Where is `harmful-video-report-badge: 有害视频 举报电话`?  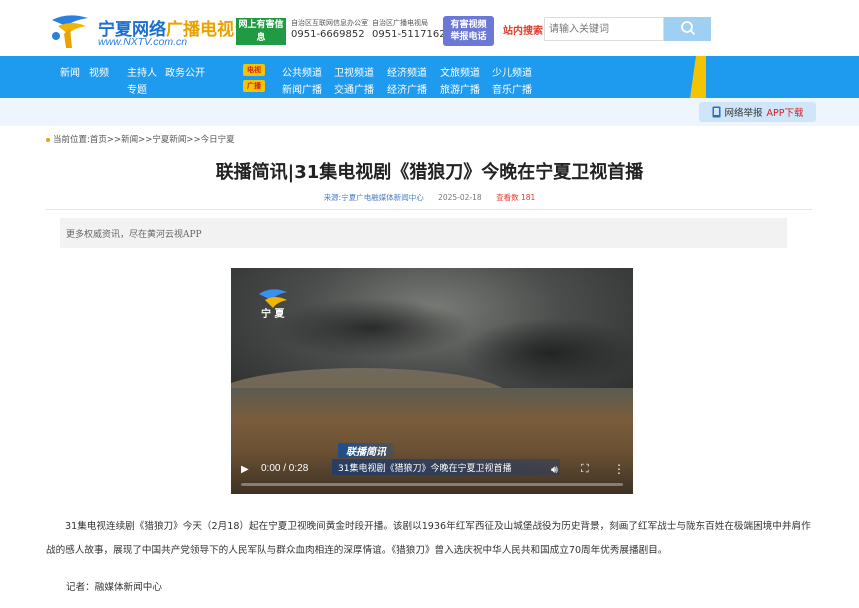
harmful-video-report-badge: 有害视频 举报电话 is located at coordinates (468, 31).